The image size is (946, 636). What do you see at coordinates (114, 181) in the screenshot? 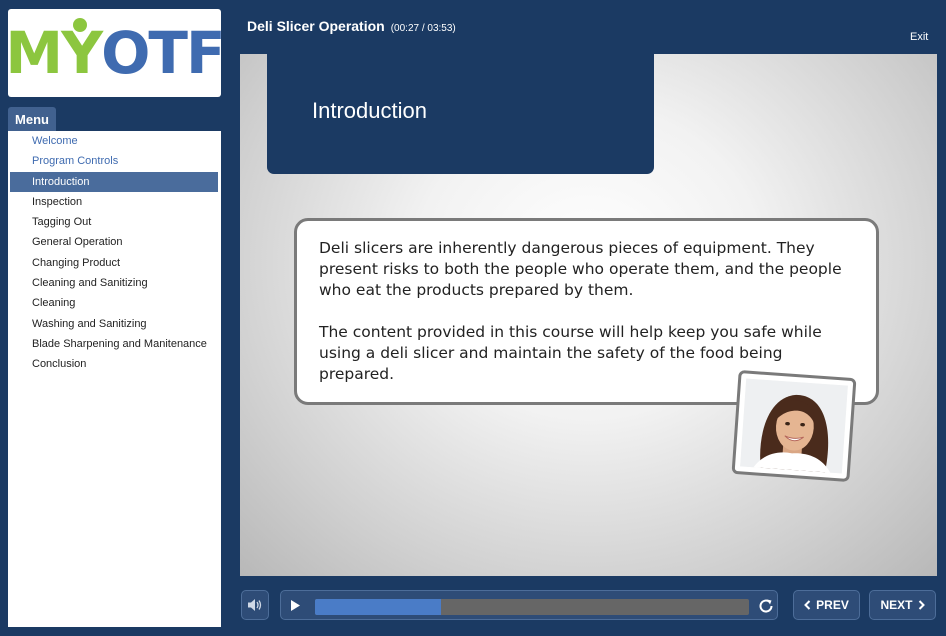
I see `menu-item-introduction: Introduction` at bounding box center [114, 181].